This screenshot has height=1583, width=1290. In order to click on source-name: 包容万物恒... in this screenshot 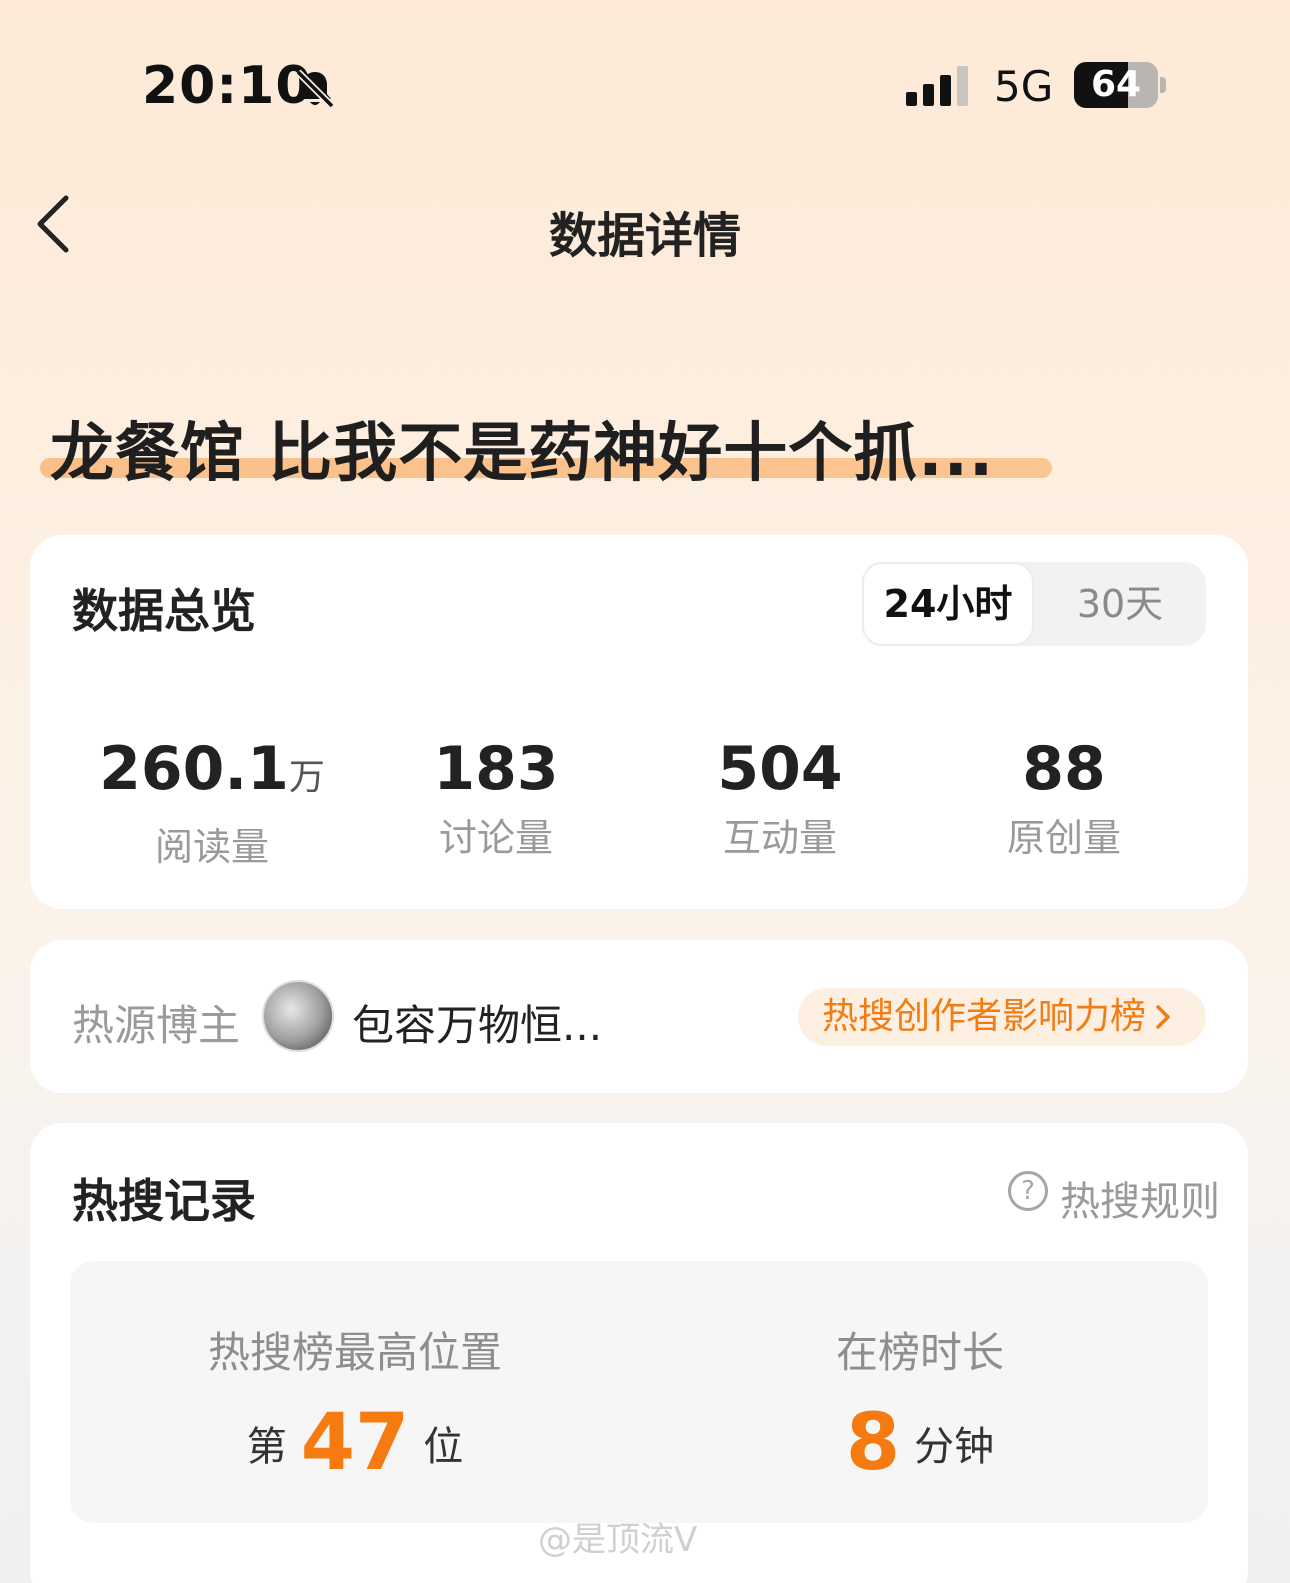, I will do `click(477, 1022)`.